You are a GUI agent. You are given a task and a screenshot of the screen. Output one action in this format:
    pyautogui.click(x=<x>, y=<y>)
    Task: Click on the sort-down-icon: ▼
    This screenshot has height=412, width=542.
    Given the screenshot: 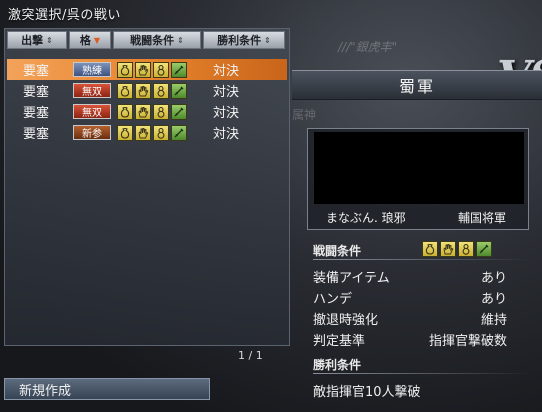 What is the action you would take?
    pyautogui.click(x=97, y=40)
    